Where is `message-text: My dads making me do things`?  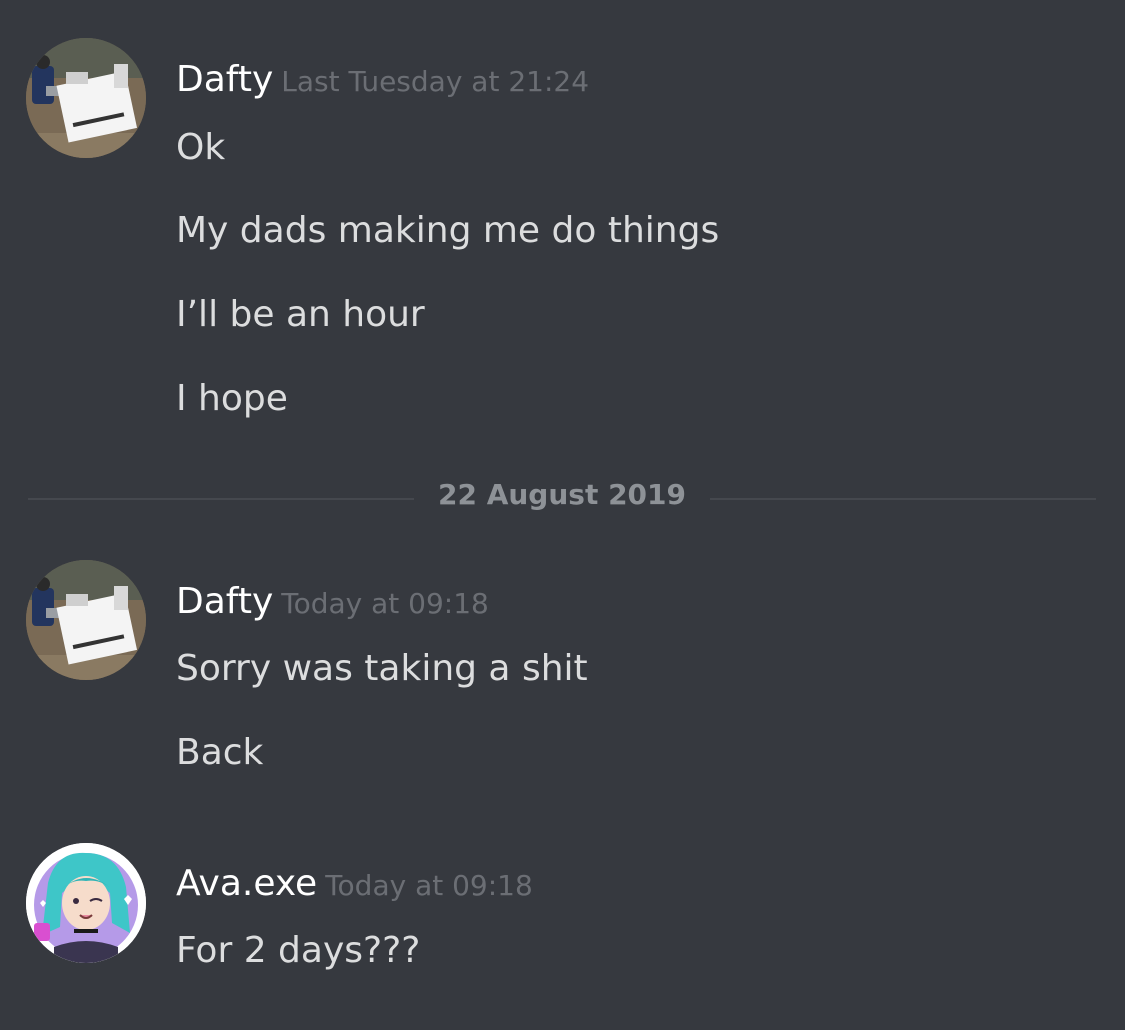 message-text: My dads making me do things is located at coordinates (448, 230).